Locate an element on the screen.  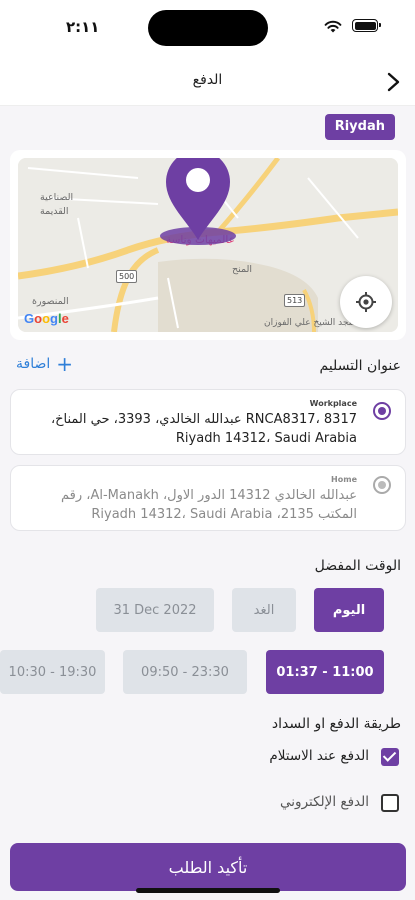
payment-method-title: طريقة الدفع او السداد is located at coordinates (336, 724).